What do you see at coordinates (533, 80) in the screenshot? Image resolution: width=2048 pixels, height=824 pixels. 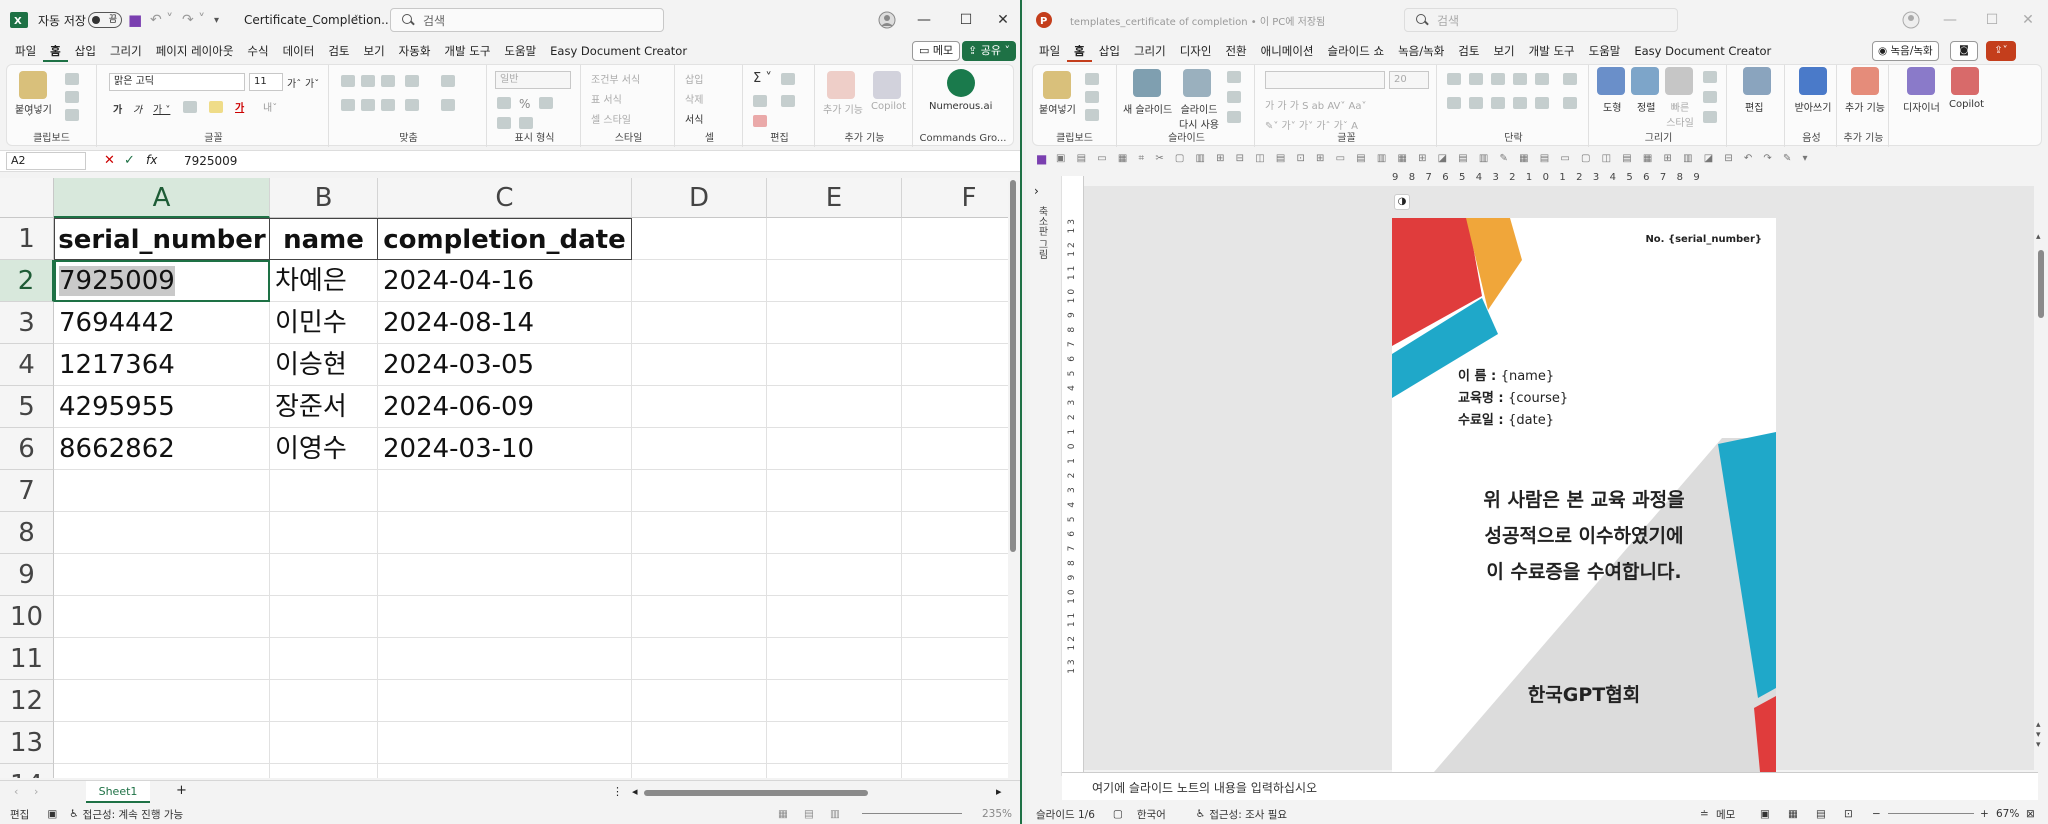 I see `number-format-field: 일반` at bounding box center [533, 80].